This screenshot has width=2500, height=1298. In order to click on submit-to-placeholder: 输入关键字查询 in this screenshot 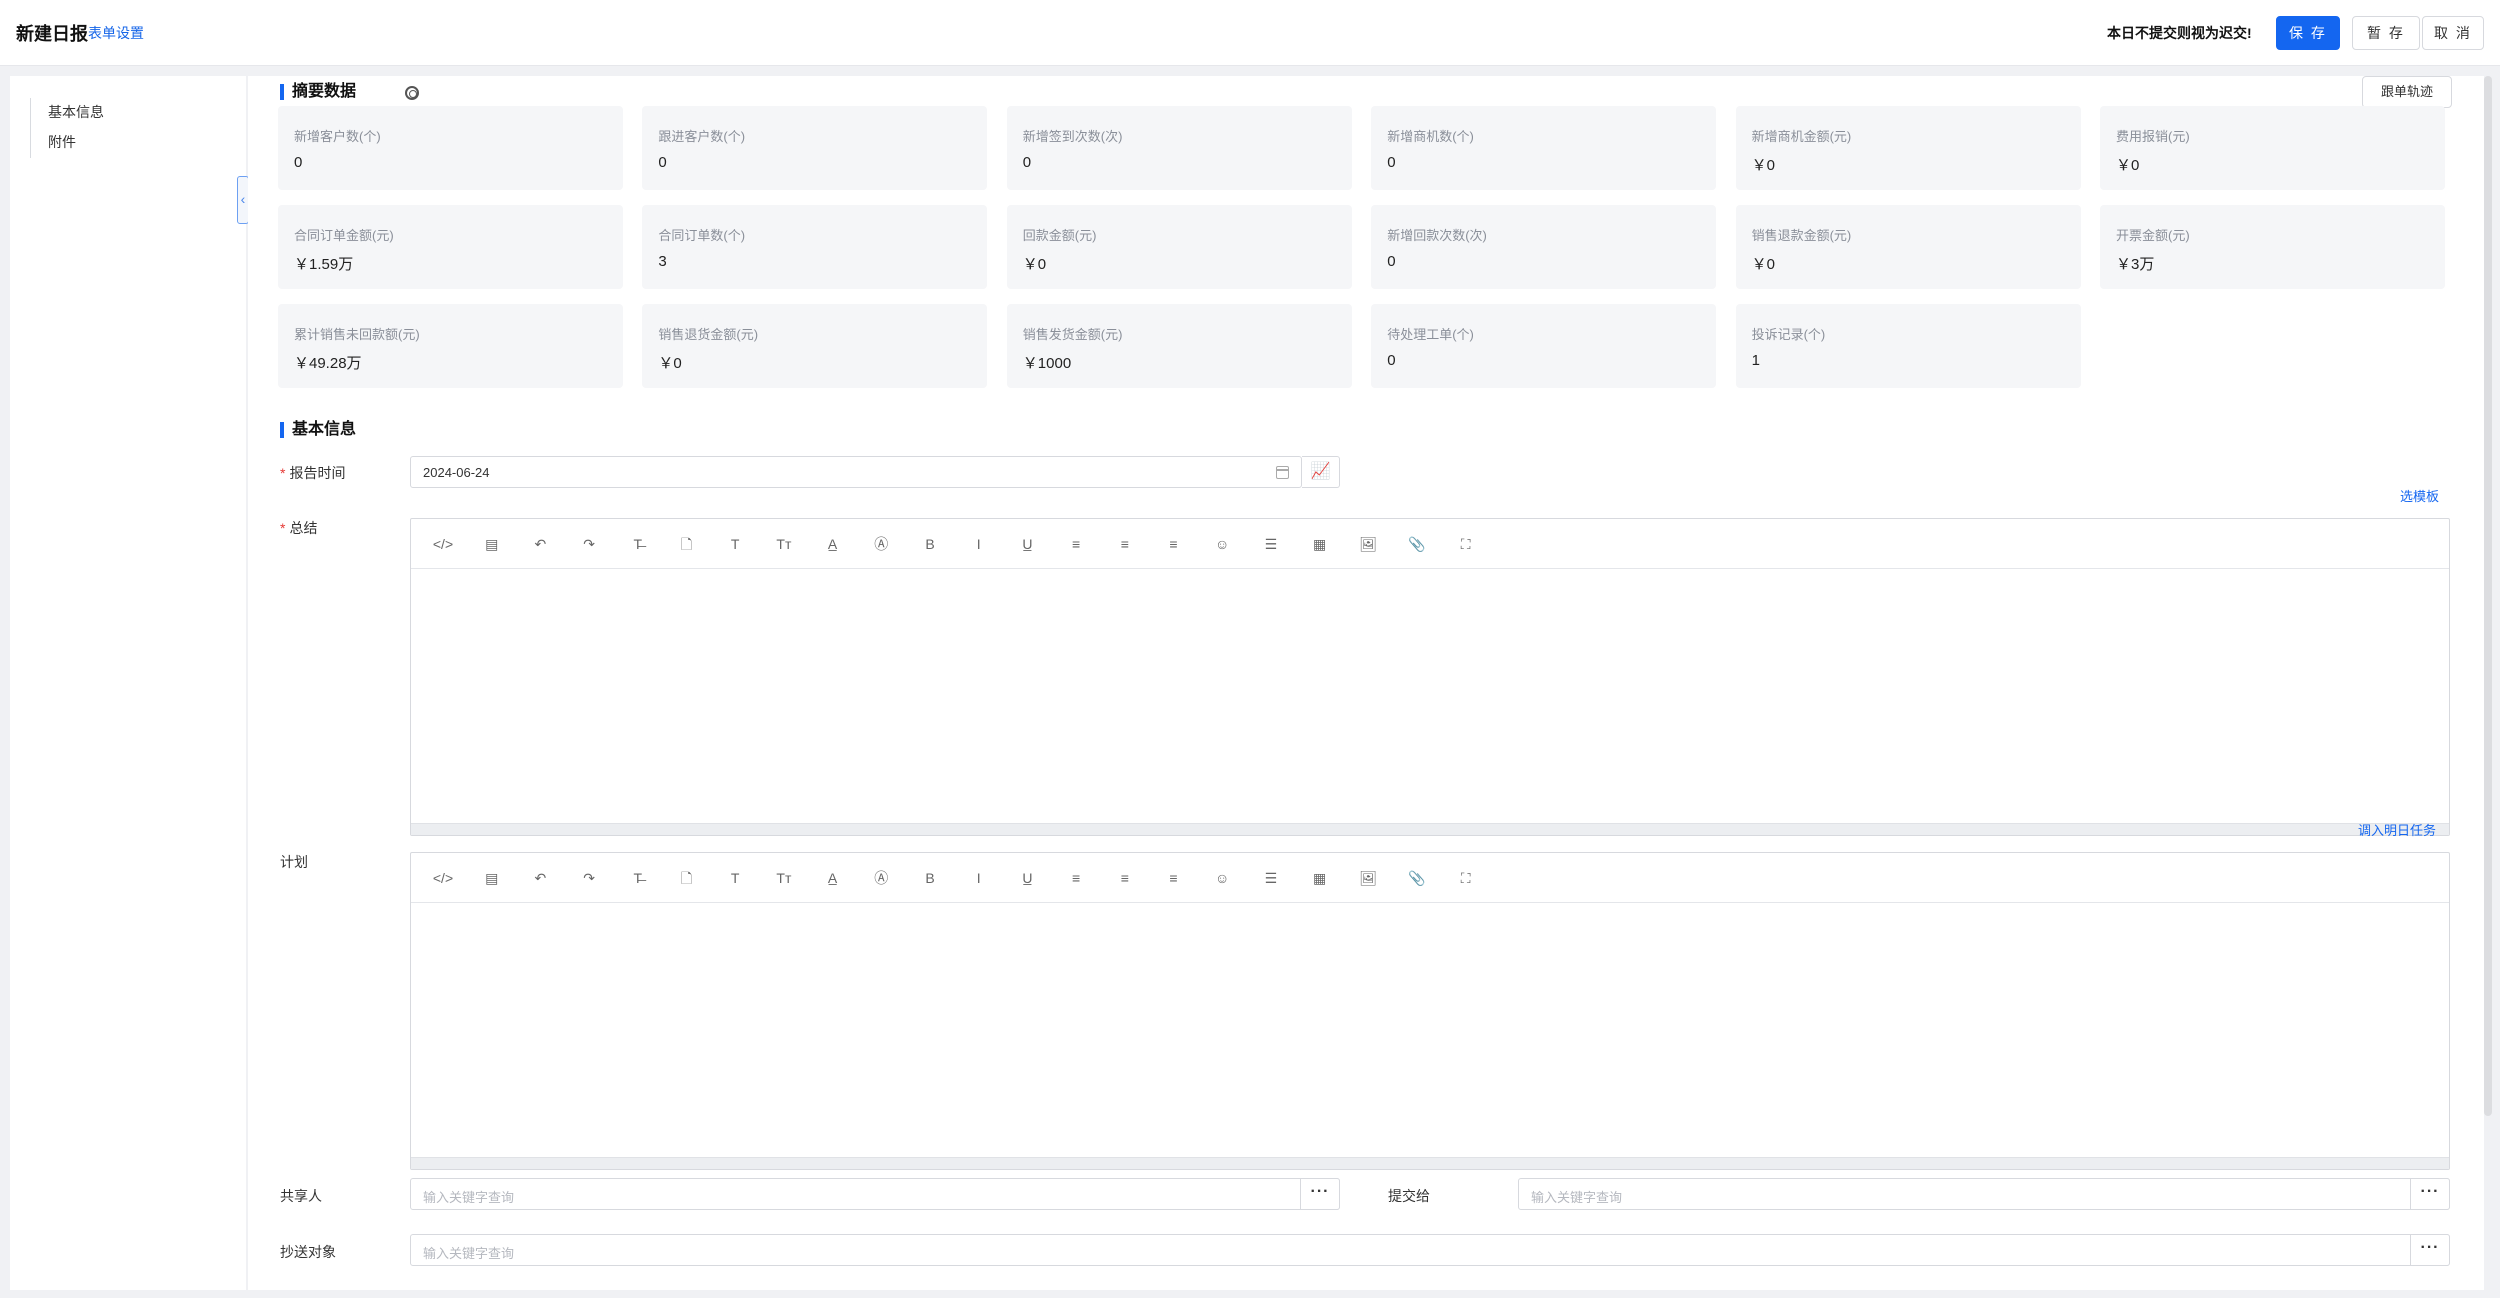, I will do `click(1577, 1197)`.